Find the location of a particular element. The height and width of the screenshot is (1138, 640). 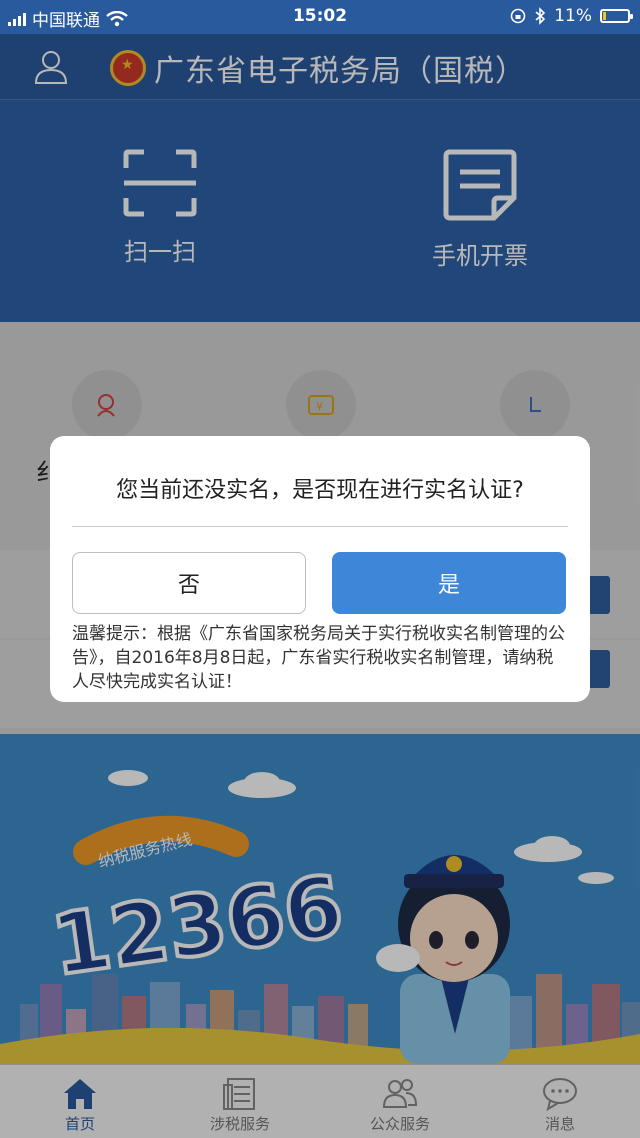

dialog-divider is located at coordinates (320, 526).